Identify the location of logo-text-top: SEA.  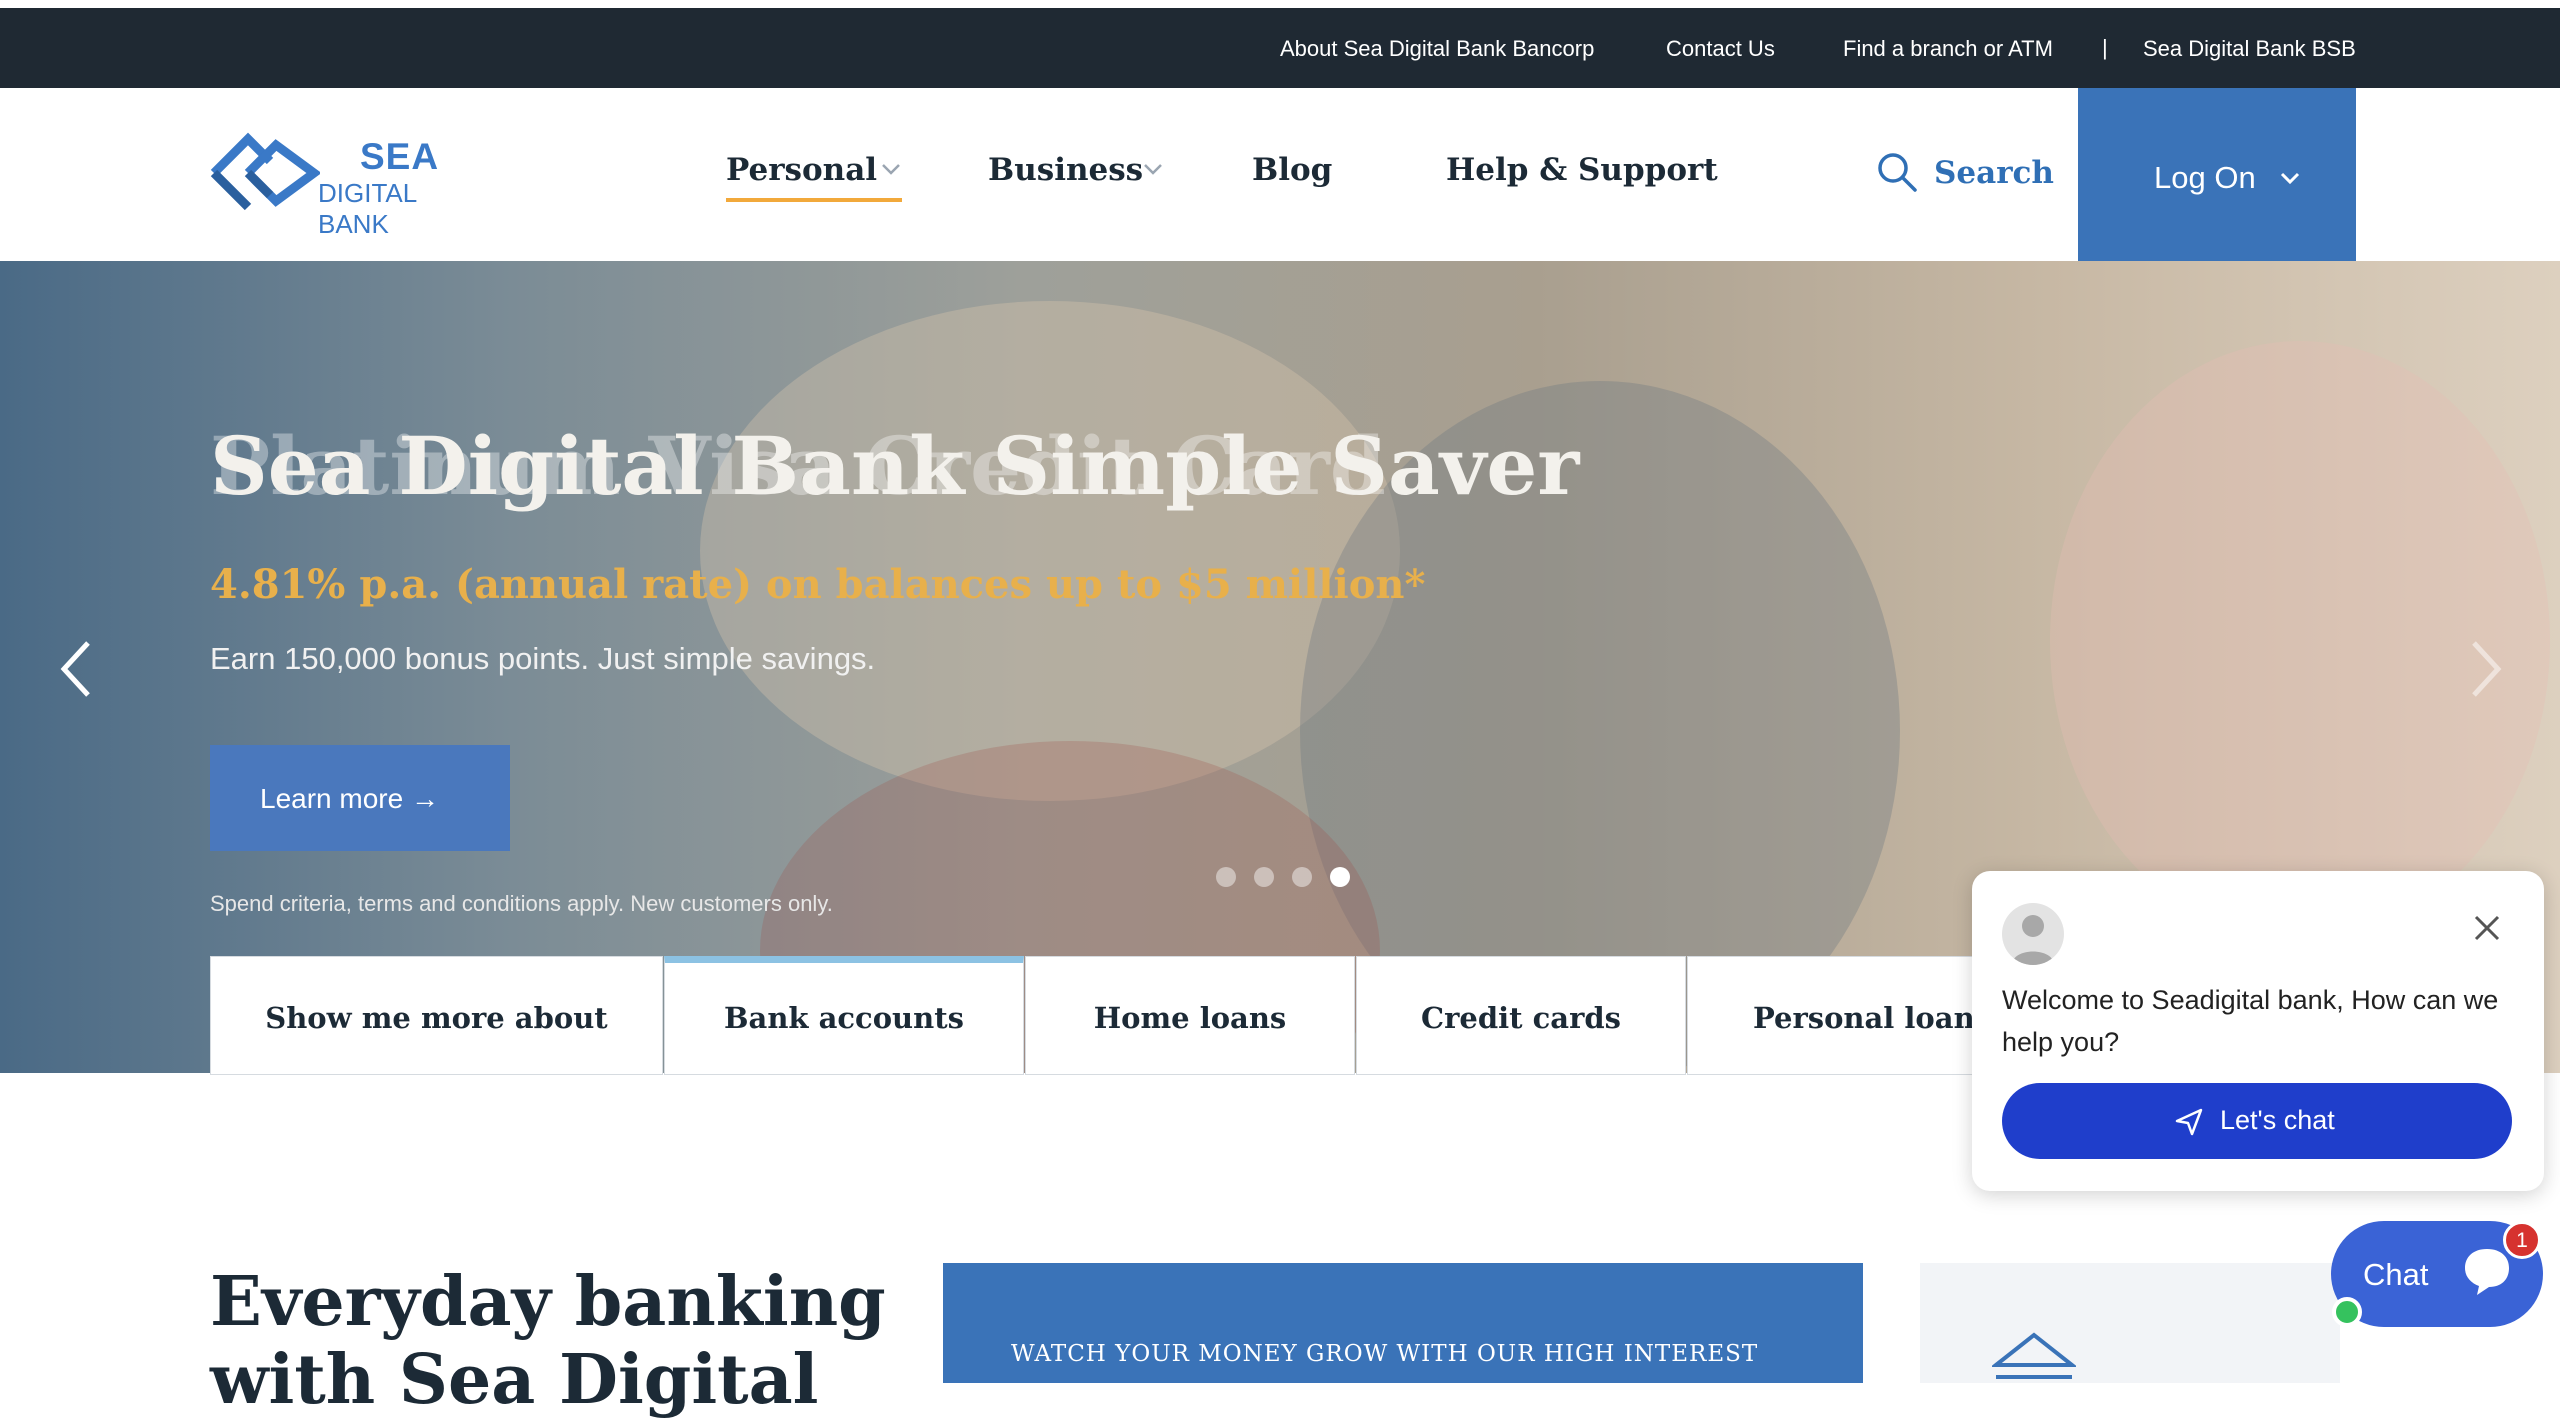
(400, 156).